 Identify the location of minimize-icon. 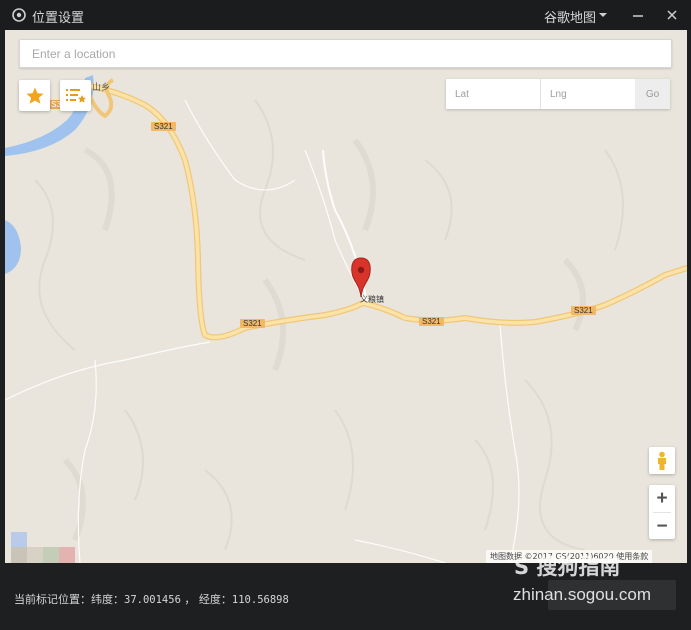
(638, 16).